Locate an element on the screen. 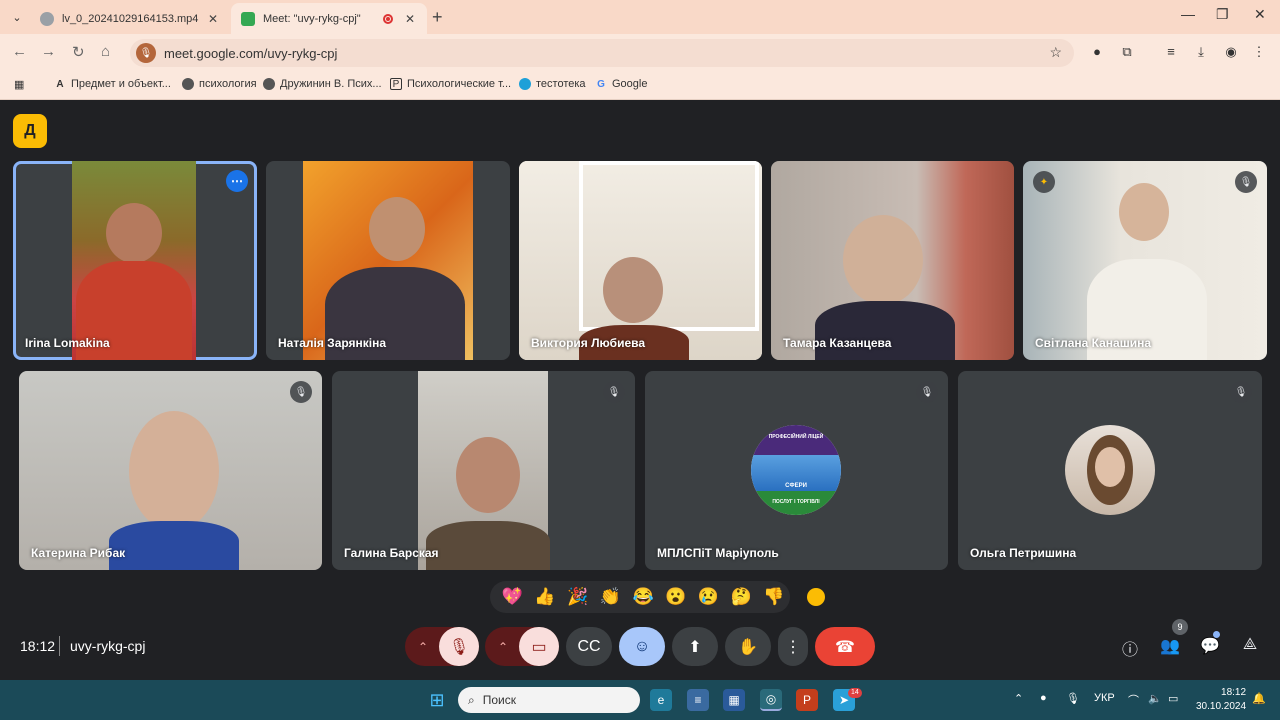 The width and height of the screenshot is (1280, 720). tab-meet: Meet: "uvy-rykg-cpj" ✕ is located at coordinates (329, 18).